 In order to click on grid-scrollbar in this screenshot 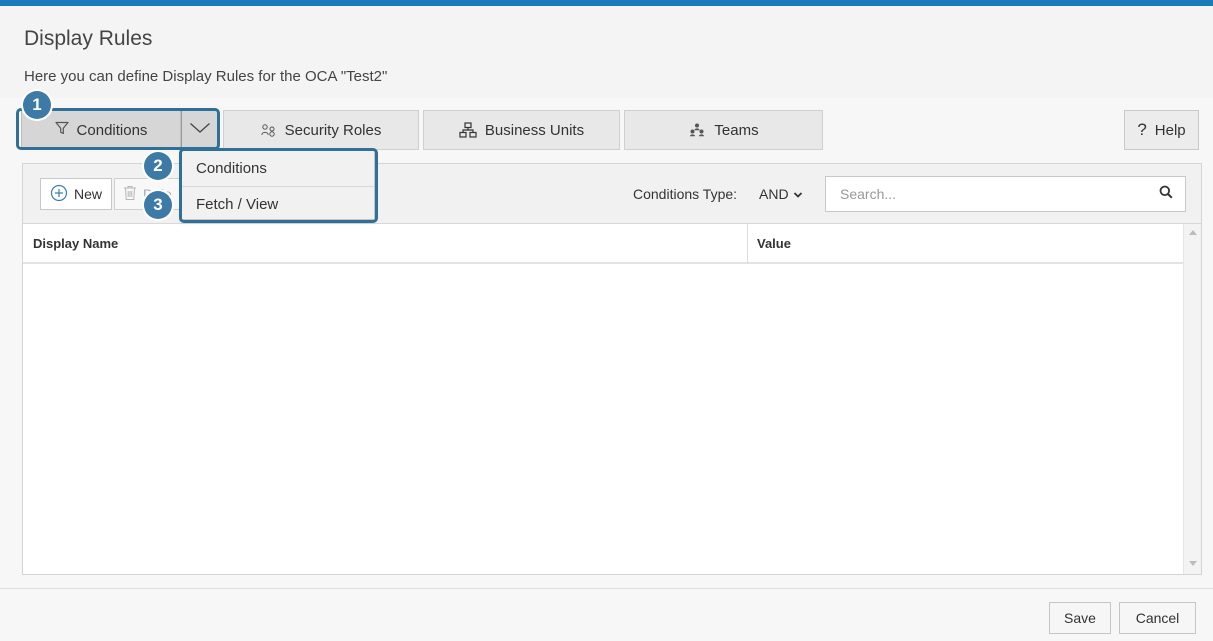, I will do `click(1192, 399)`.